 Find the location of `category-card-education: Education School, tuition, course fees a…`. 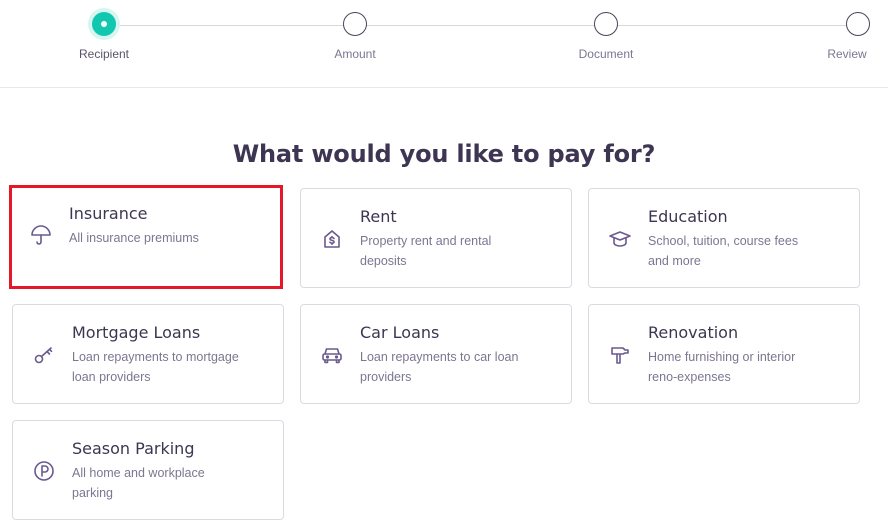

category-card-education: Education School, tuition, course fees a… is located at coordinates (724, 238).